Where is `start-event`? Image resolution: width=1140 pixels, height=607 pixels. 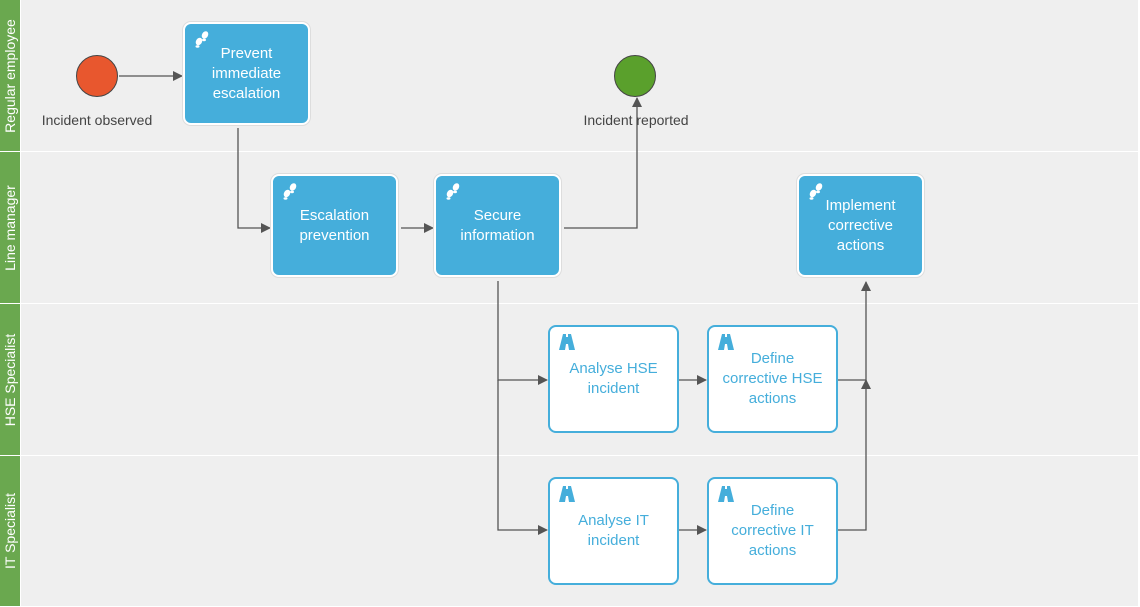
start-event is located at coordinates (97, 76).